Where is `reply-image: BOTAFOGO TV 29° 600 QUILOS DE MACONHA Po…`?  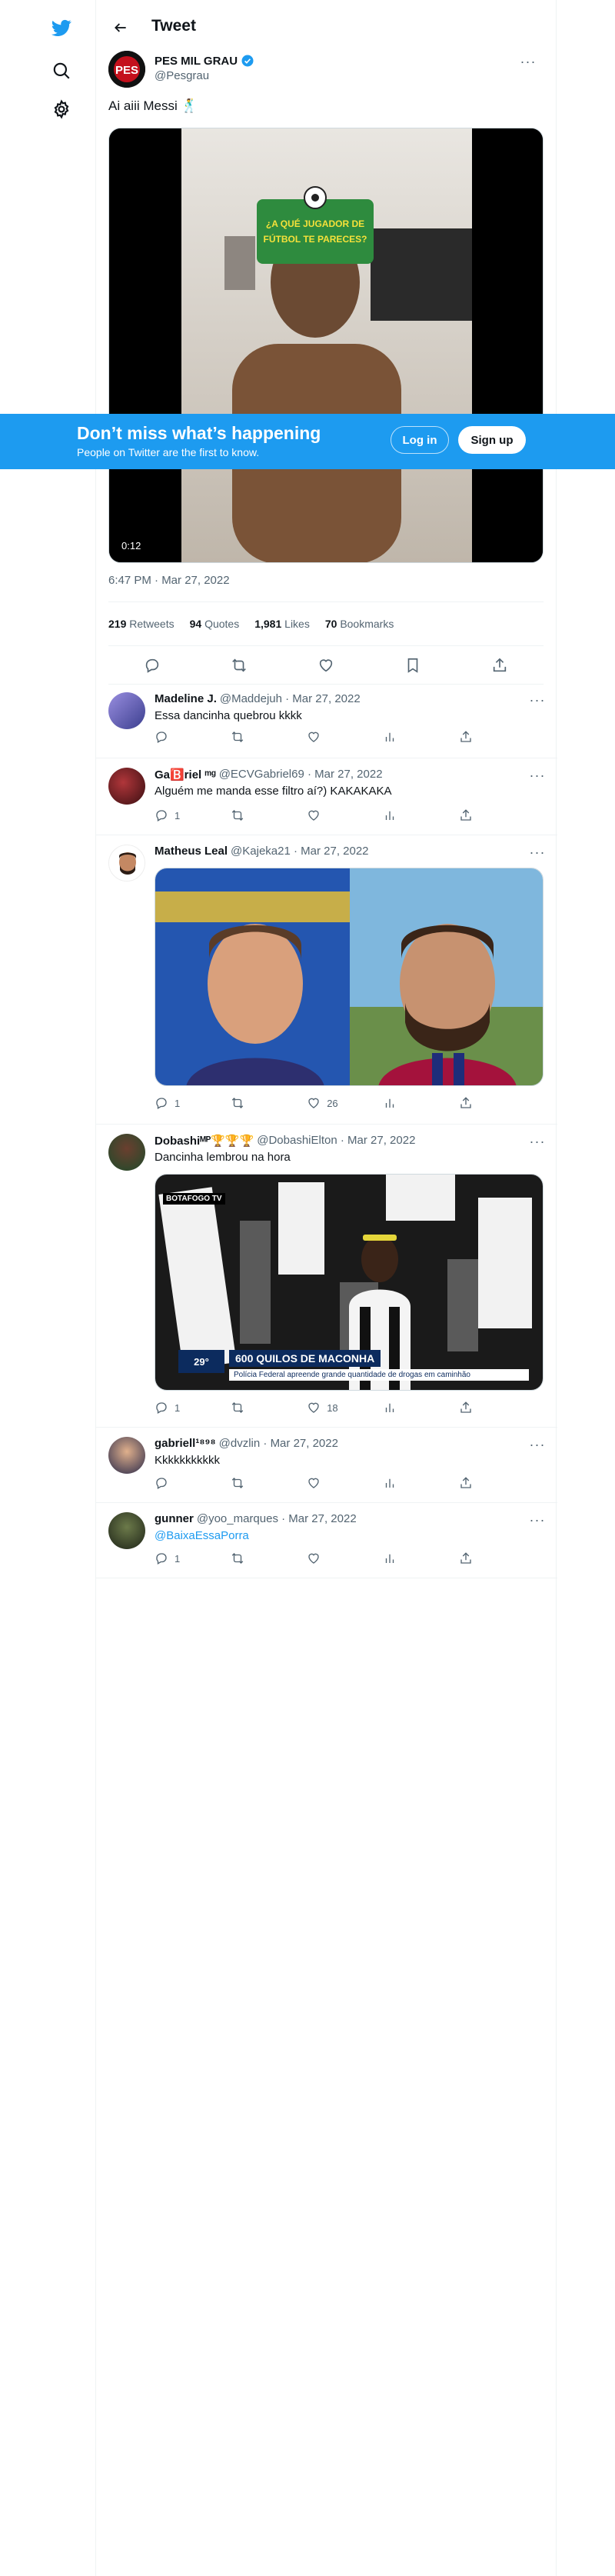 reply-image: BOTAFOGO TV 29° 600 QUILOS DE MACONHA Po… is located at coordinates (349, 1282).